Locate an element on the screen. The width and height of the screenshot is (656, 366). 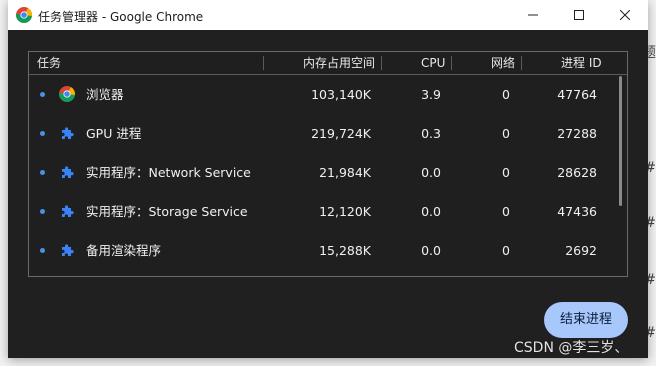
column-header-pid: 进程 ID is located at coordinates (581, 63).